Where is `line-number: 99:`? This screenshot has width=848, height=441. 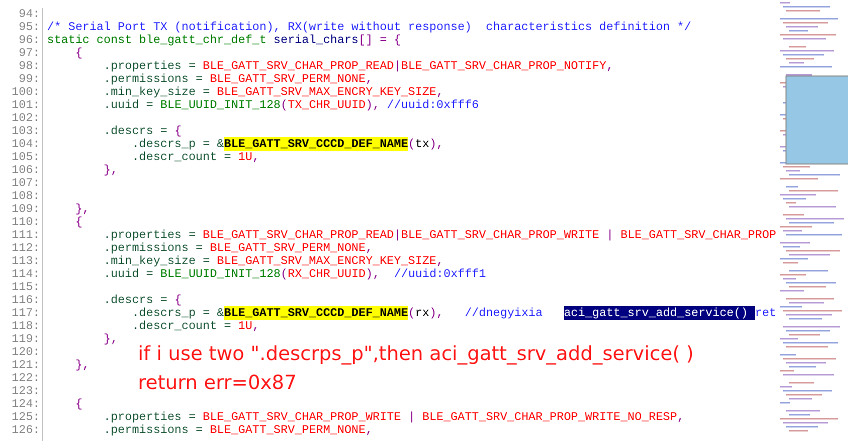
line-number: 99: is located at coordinates (29, 79).